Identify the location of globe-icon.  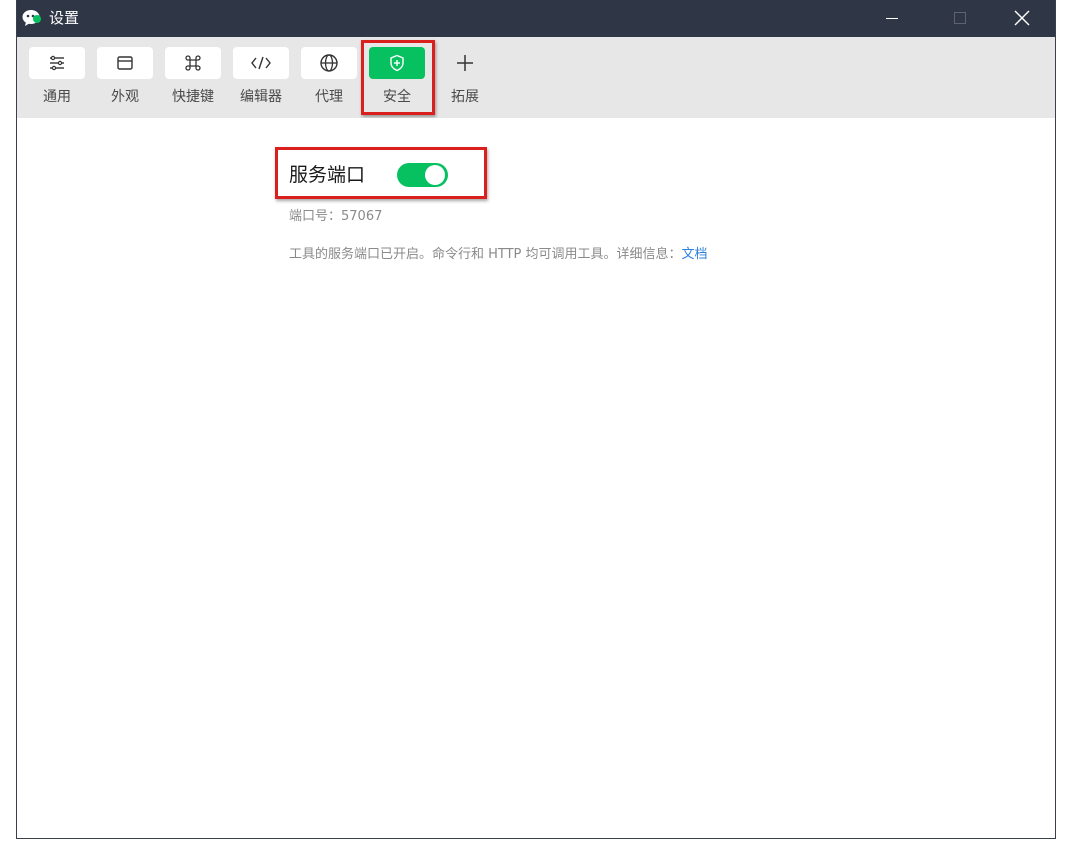
(329, 63).